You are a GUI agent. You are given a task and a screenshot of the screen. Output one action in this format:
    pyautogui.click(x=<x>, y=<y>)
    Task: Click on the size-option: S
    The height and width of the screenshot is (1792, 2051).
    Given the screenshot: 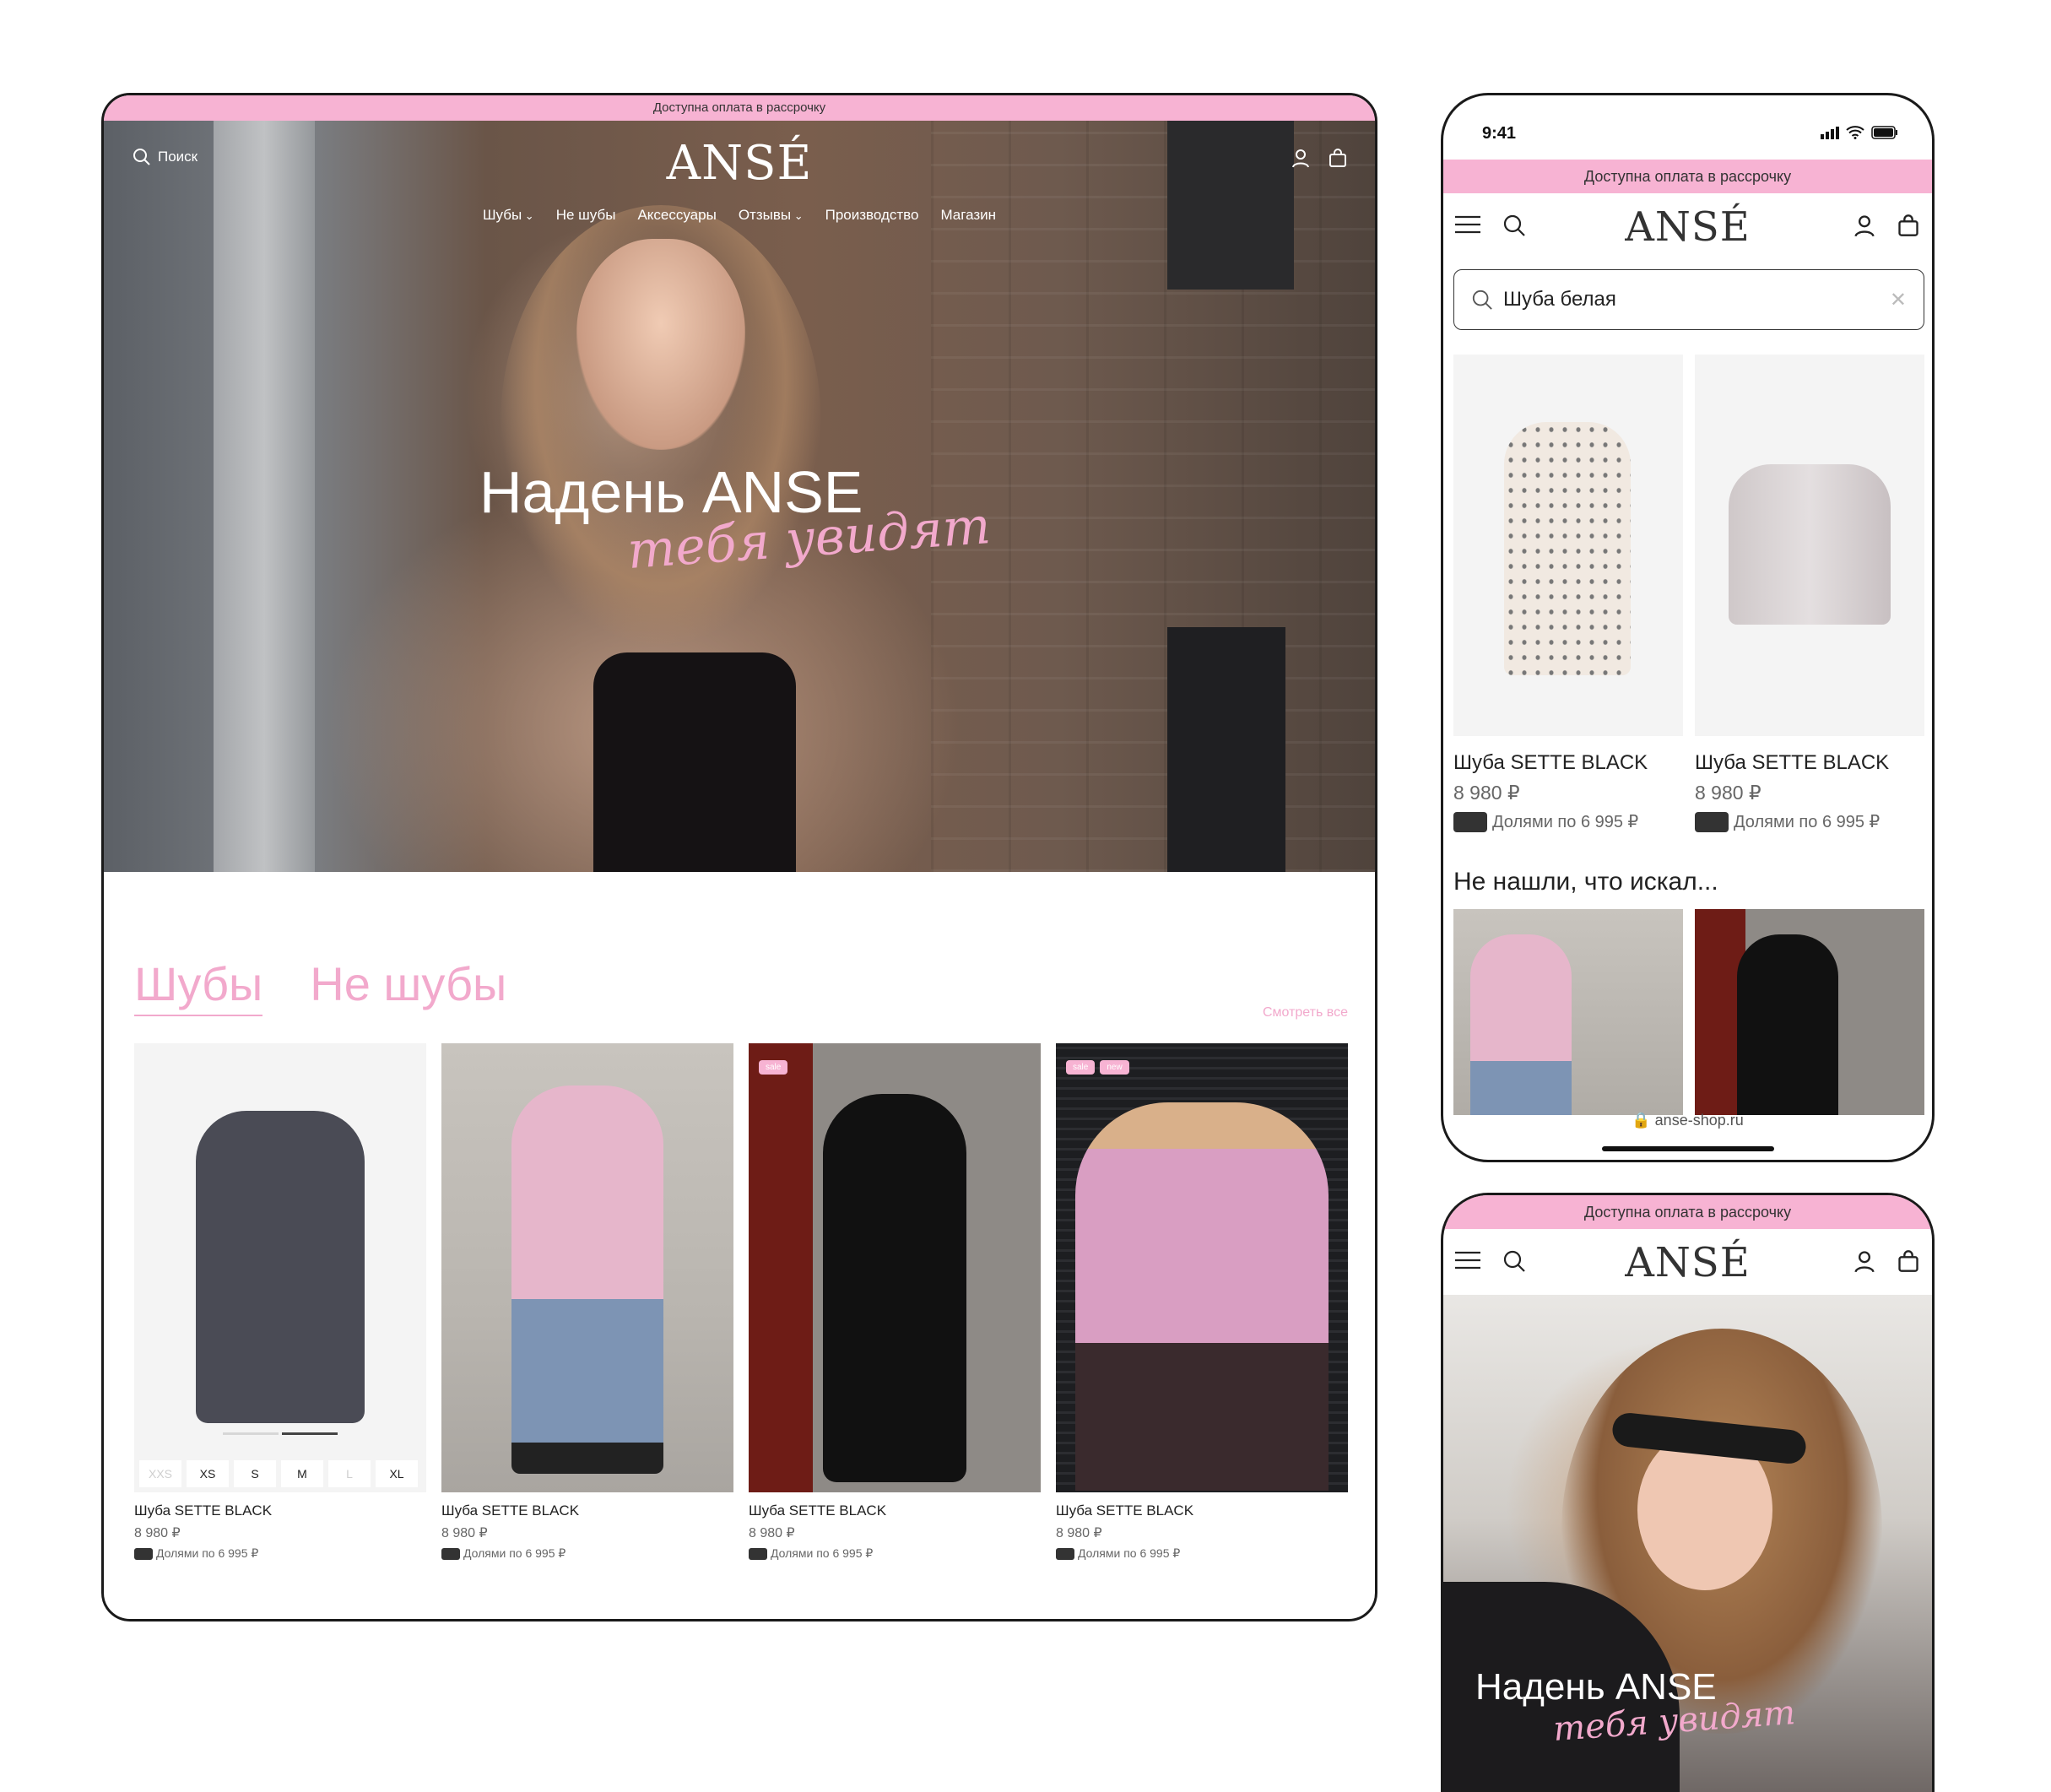 What is the action you would take?
    pyautogui.click(x=255, y=1473)
    